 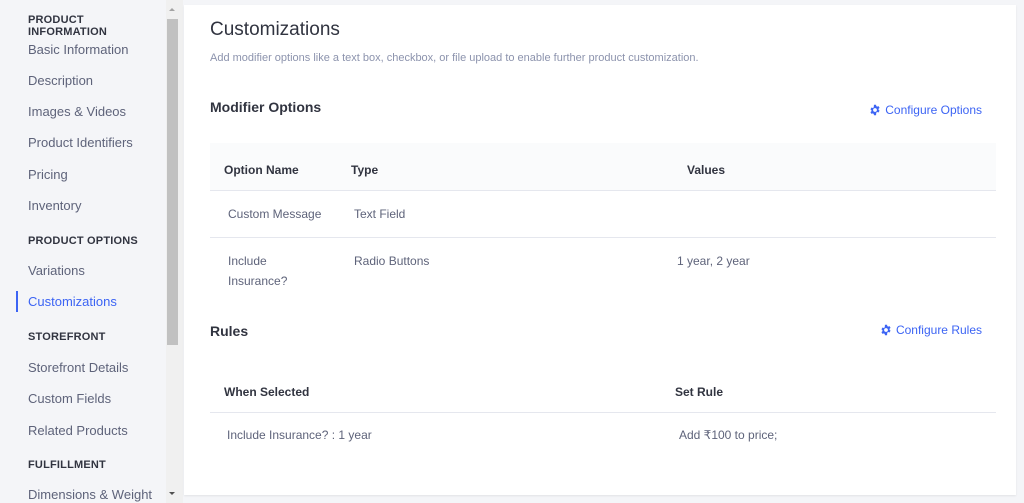 What do you see at coordinates (728, 435) in the screenshot?
I see `rule-row-1-set-rule: Add ₹100 to price;` at bounding box center [728, 435].